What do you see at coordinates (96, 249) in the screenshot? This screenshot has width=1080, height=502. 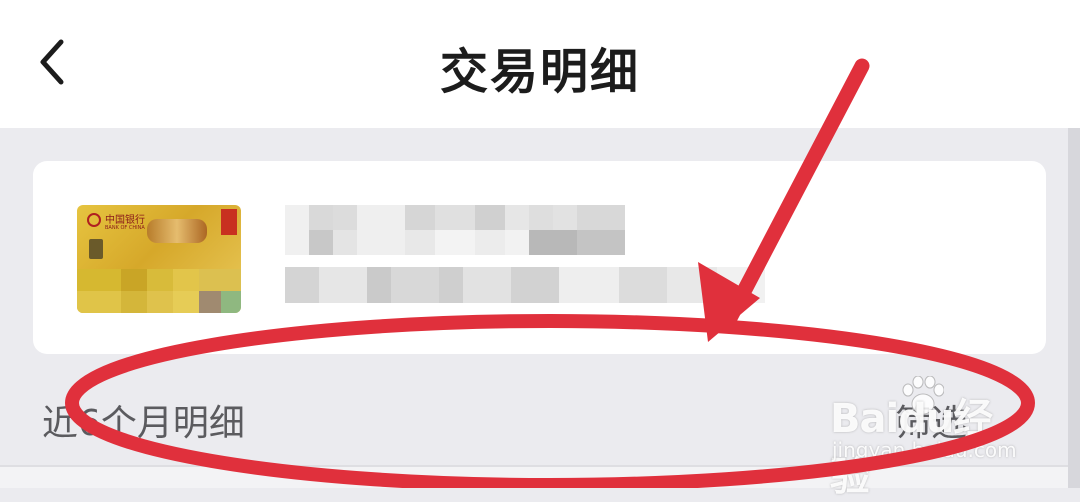 I see `card-chip` at bounding box center [96, 249].